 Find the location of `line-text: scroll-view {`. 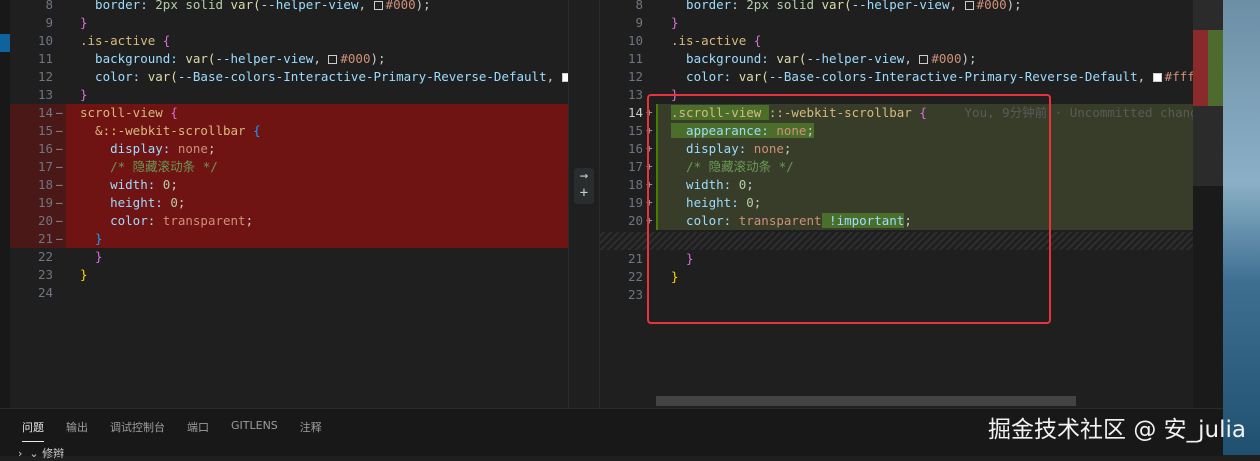

line-text: scroll-view { is located at coordinates (129, 113).